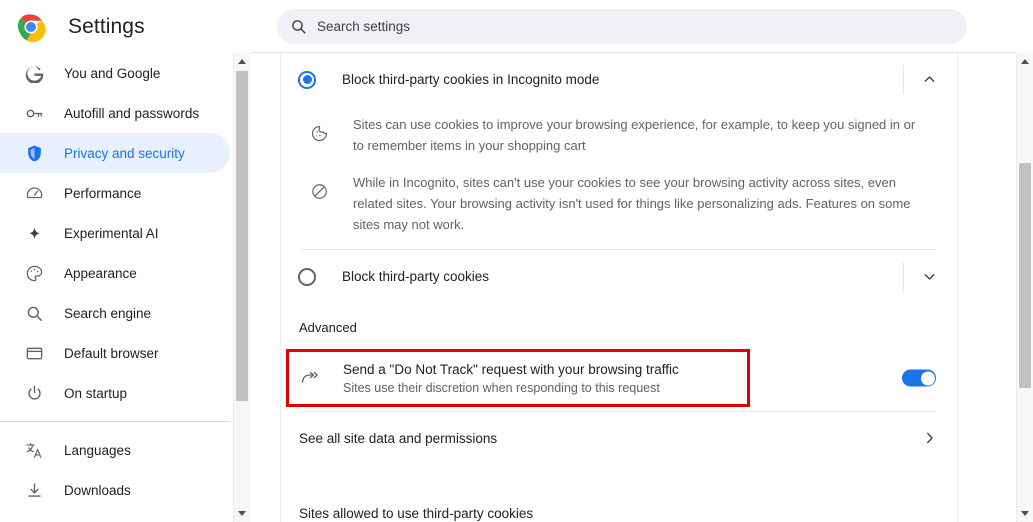  I want to click on browser-window-icon, so click(34, 353).